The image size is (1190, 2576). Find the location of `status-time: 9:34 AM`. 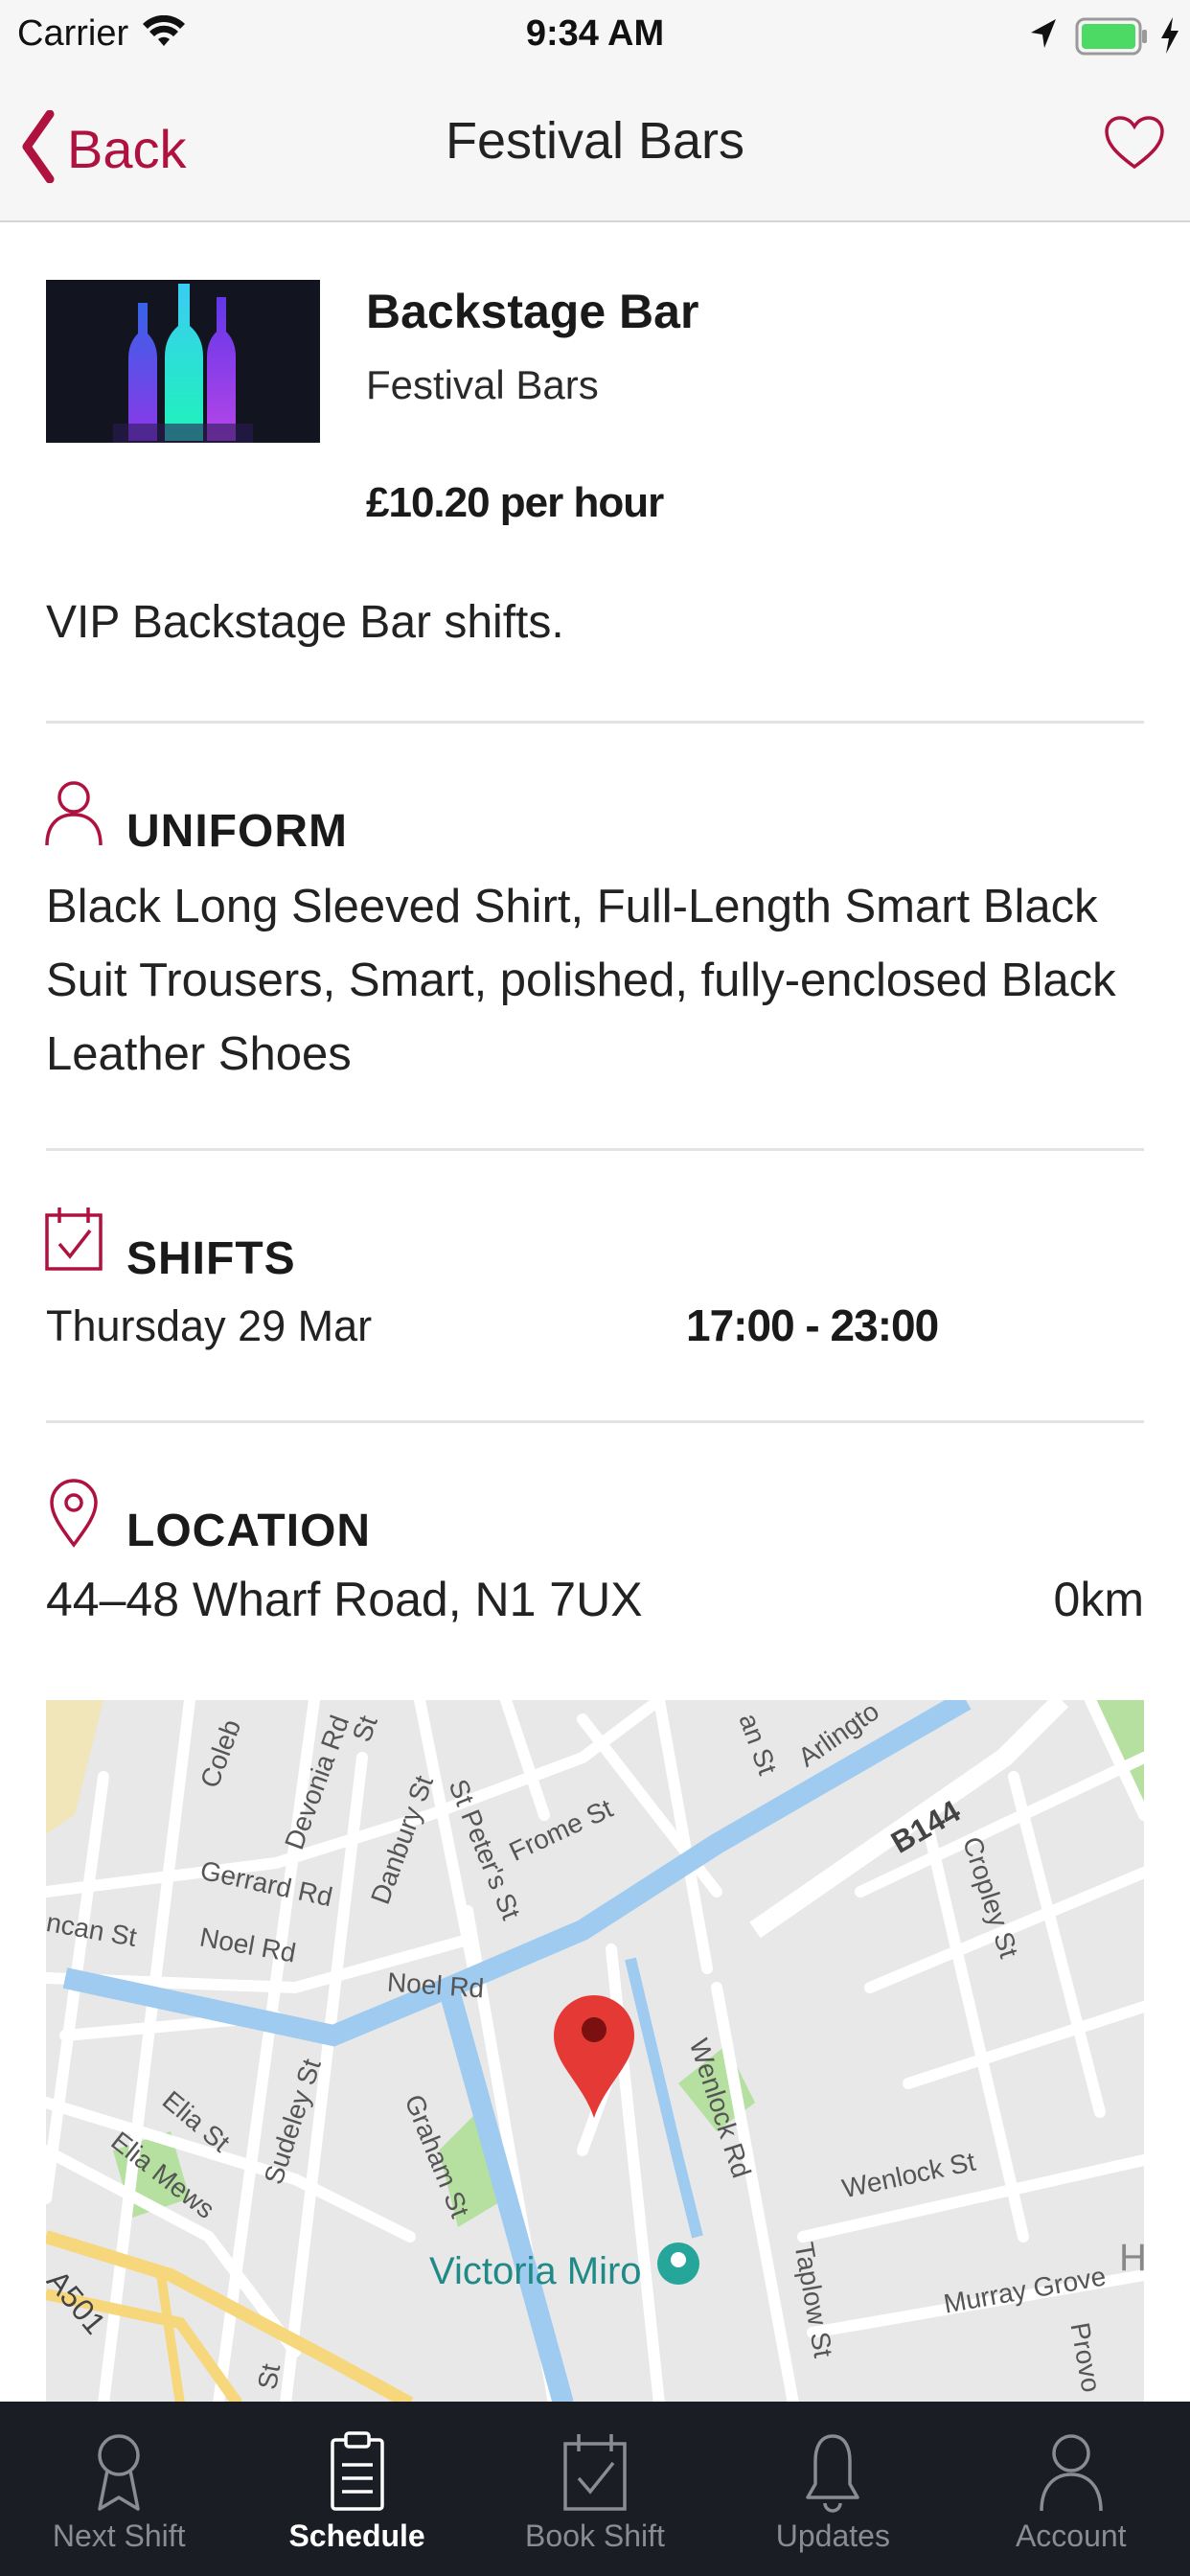

status-time: 9:34 AM is located at coordinates (595, 34).